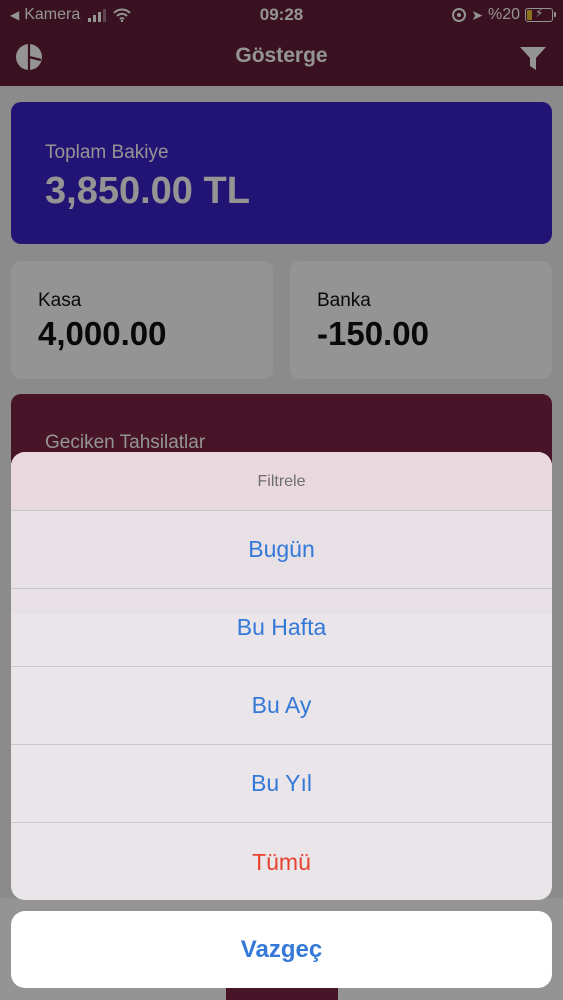  What do you see at coordinates (281, 550) in the screenshot?
I see `filter-option-today: Bugün` at bounding box center [281, 550].